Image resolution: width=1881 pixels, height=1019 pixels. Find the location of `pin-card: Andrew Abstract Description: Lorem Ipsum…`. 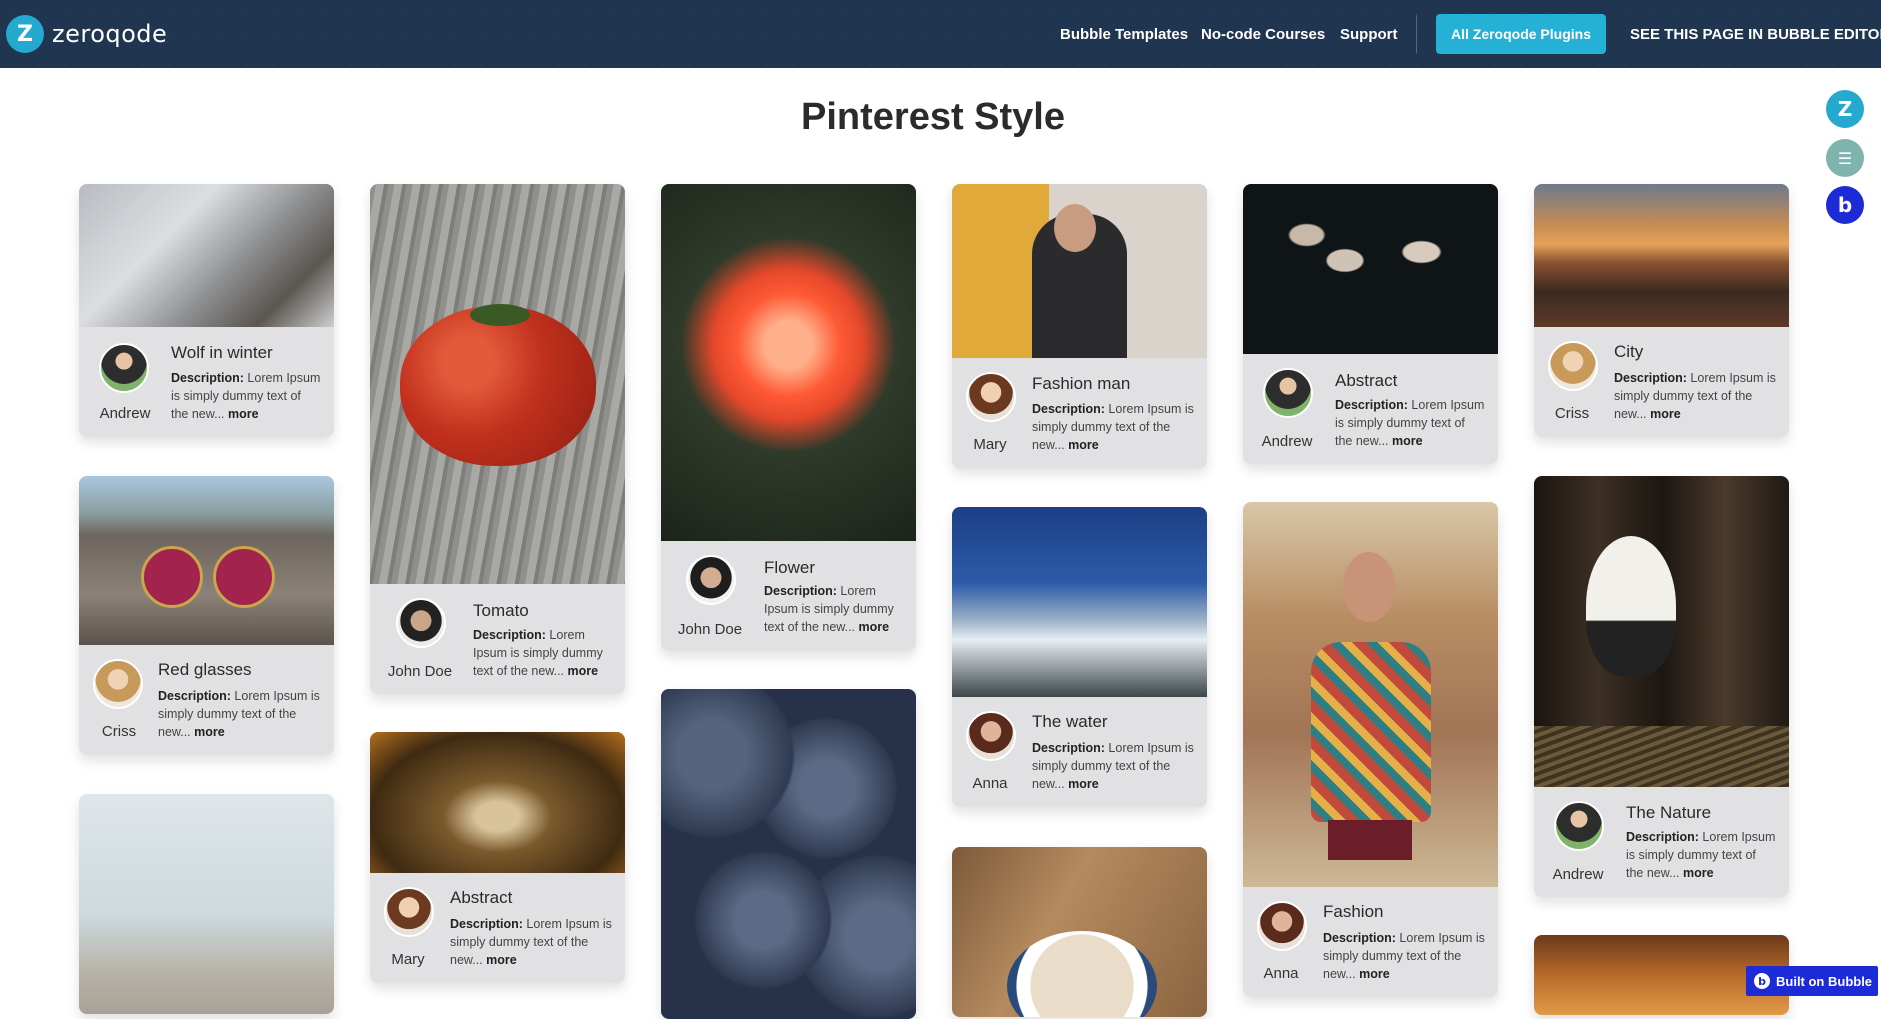

pin-card: Andrew Abstract Description: Lorem Ipsum… is located at coordinates (1370, 324).